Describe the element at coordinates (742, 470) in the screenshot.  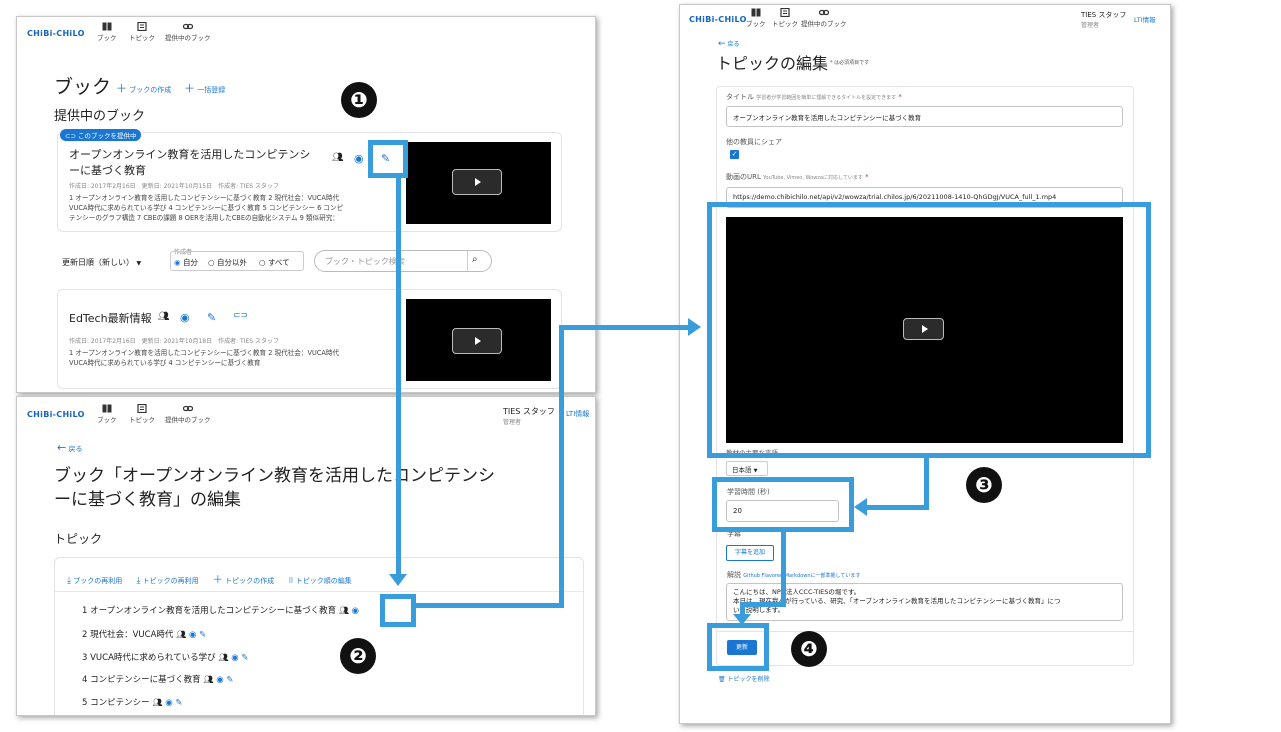
I see `language-value: 日本語` at that location.